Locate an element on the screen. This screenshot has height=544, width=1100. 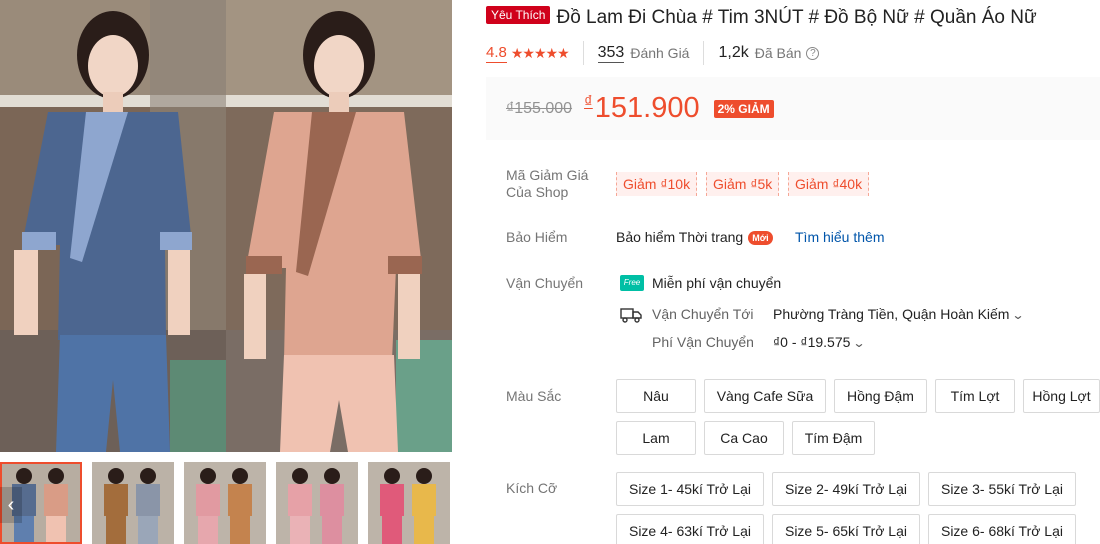
discount-badge: 2% GIẢM is located at coordinates (743, 108).